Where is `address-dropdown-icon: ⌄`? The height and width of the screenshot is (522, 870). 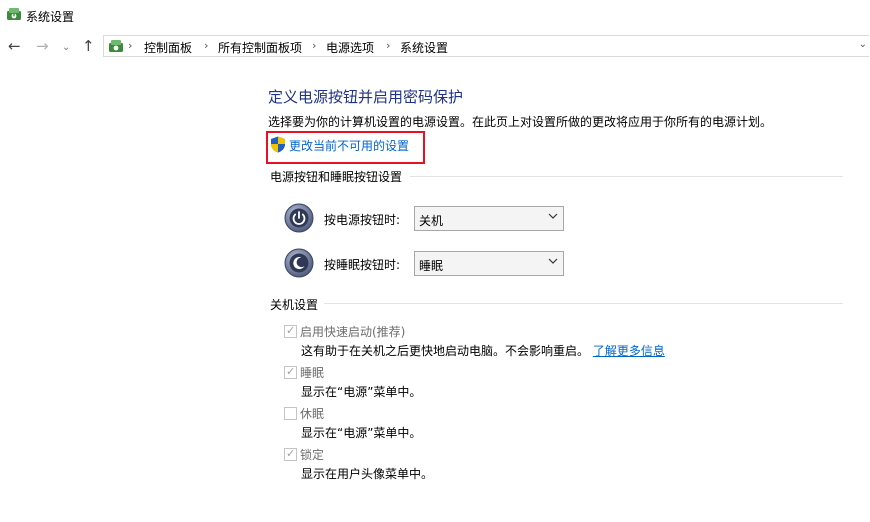
address-dropdown-icon: ⌄ is located at coordinates (863, 44).